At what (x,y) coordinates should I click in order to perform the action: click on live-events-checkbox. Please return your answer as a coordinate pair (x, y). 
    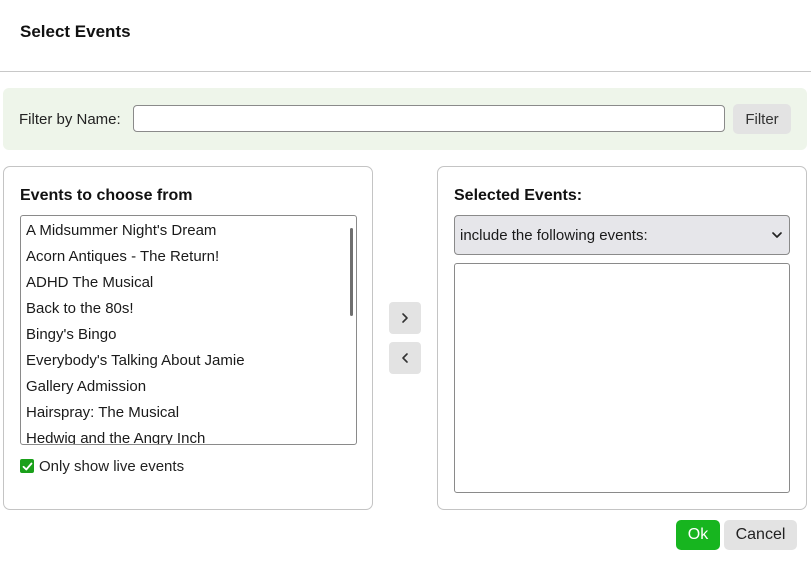
    Looking at the image, I should click on (27, 466).